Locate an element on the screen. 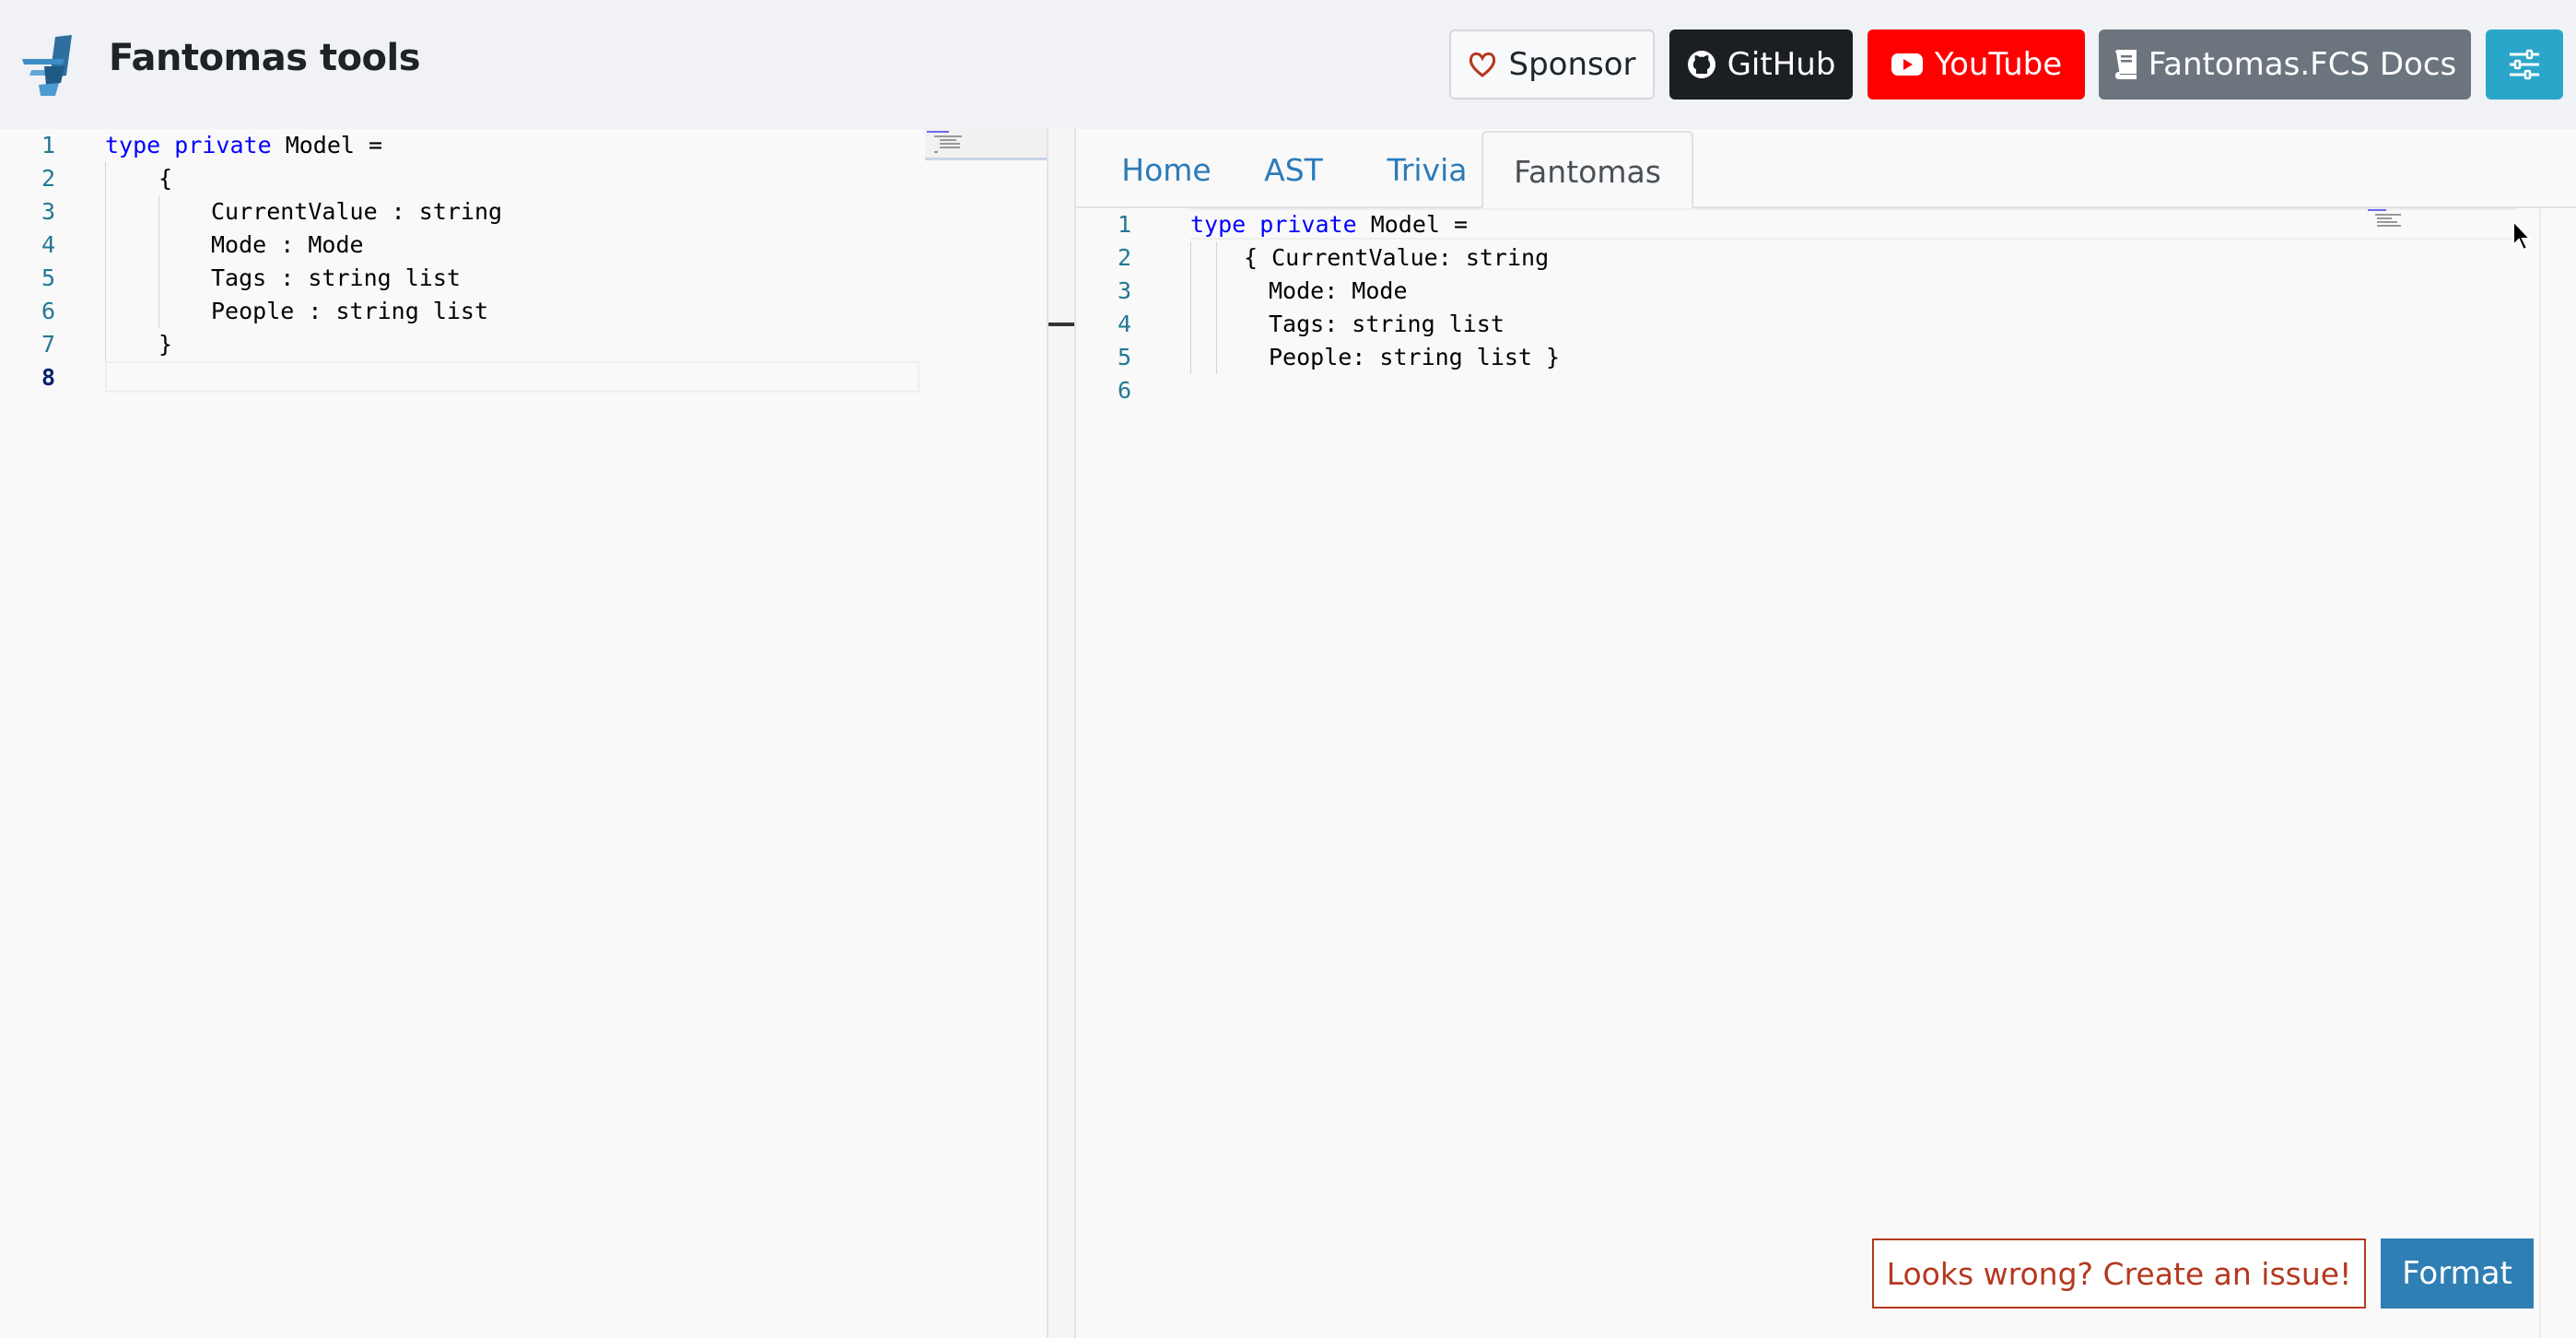 Image resolution: width=2576 pixels, height=1338 pixels. tab-trivia: Trivia is located at coordinates (1427, 169).